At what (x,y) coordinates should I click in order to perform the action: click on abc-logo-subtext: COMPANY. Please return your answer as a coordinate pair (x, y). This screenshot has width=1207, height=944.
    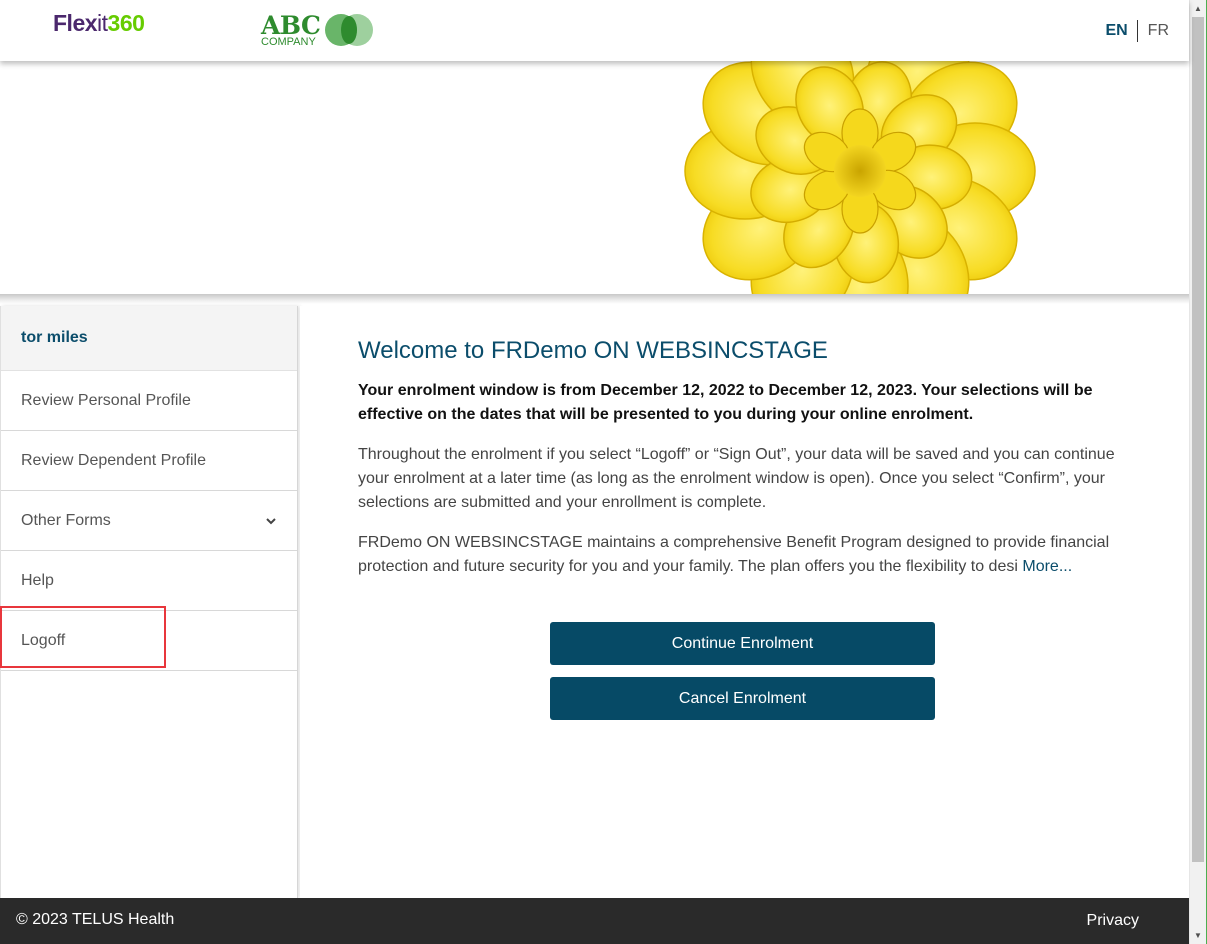
    Looking at the image, I should click on (288, 42).